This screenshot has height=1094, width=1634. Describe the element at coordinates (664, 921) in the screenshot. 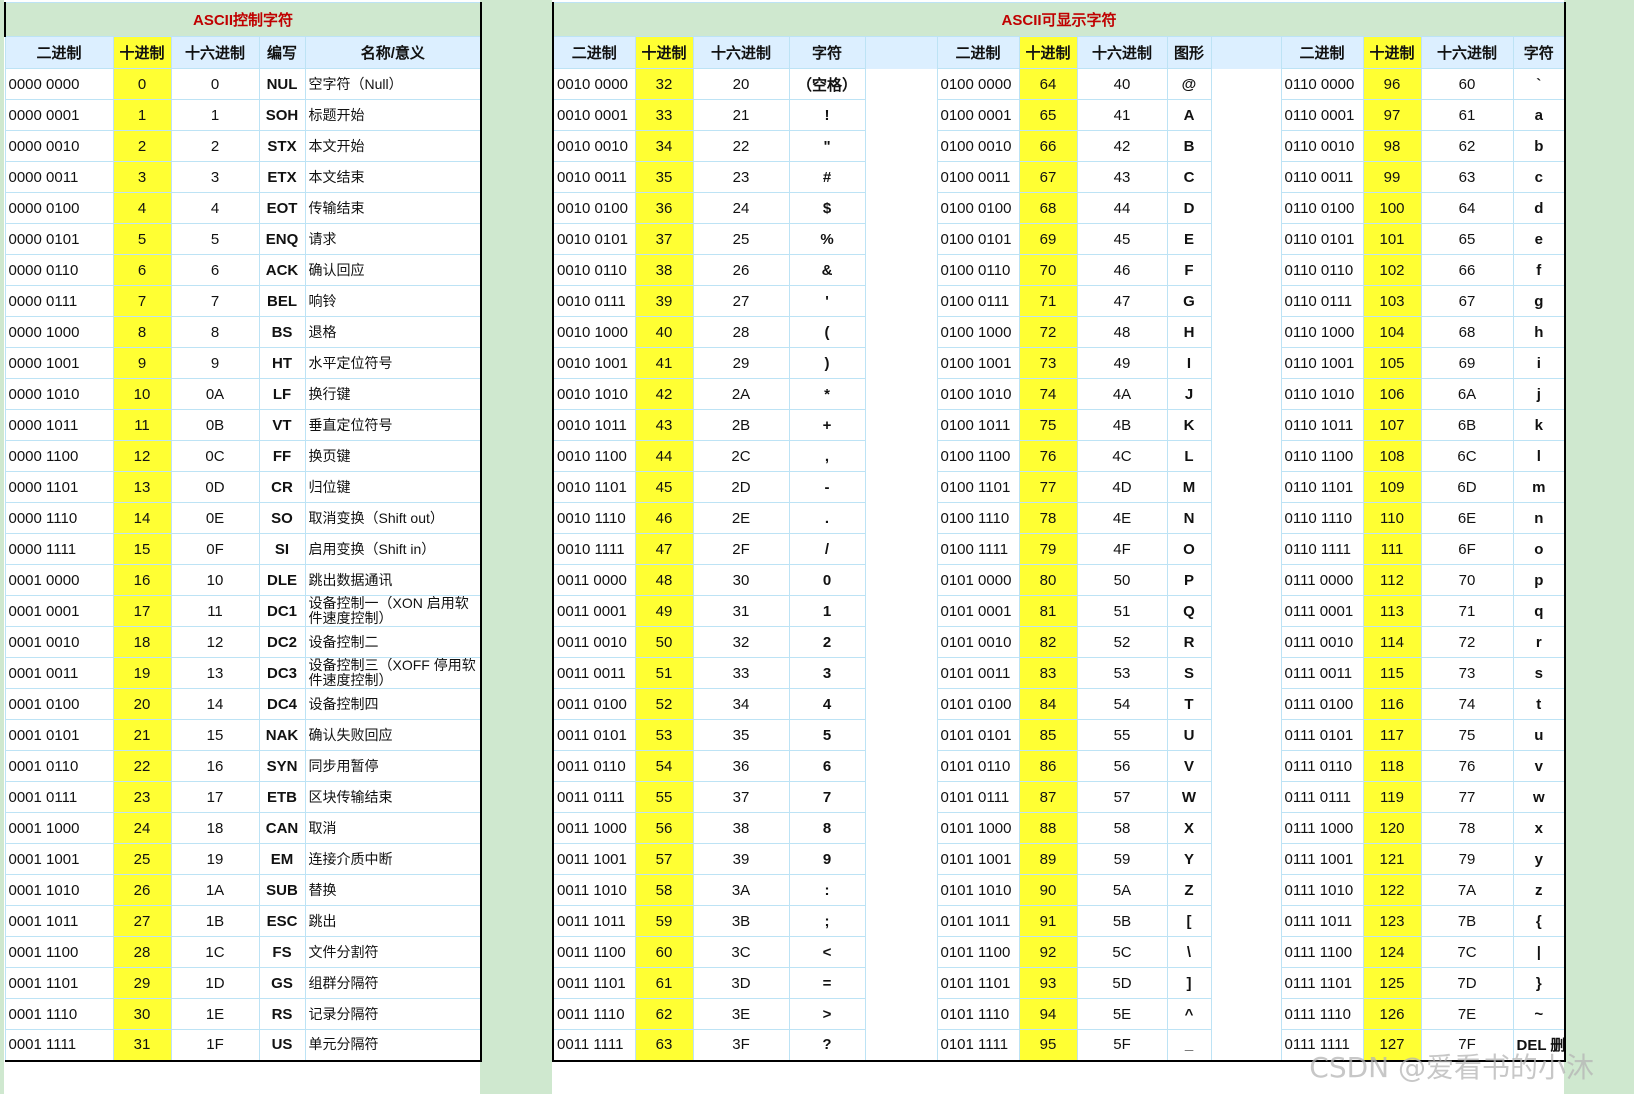

I see `decimal-cell: 59` at that location.